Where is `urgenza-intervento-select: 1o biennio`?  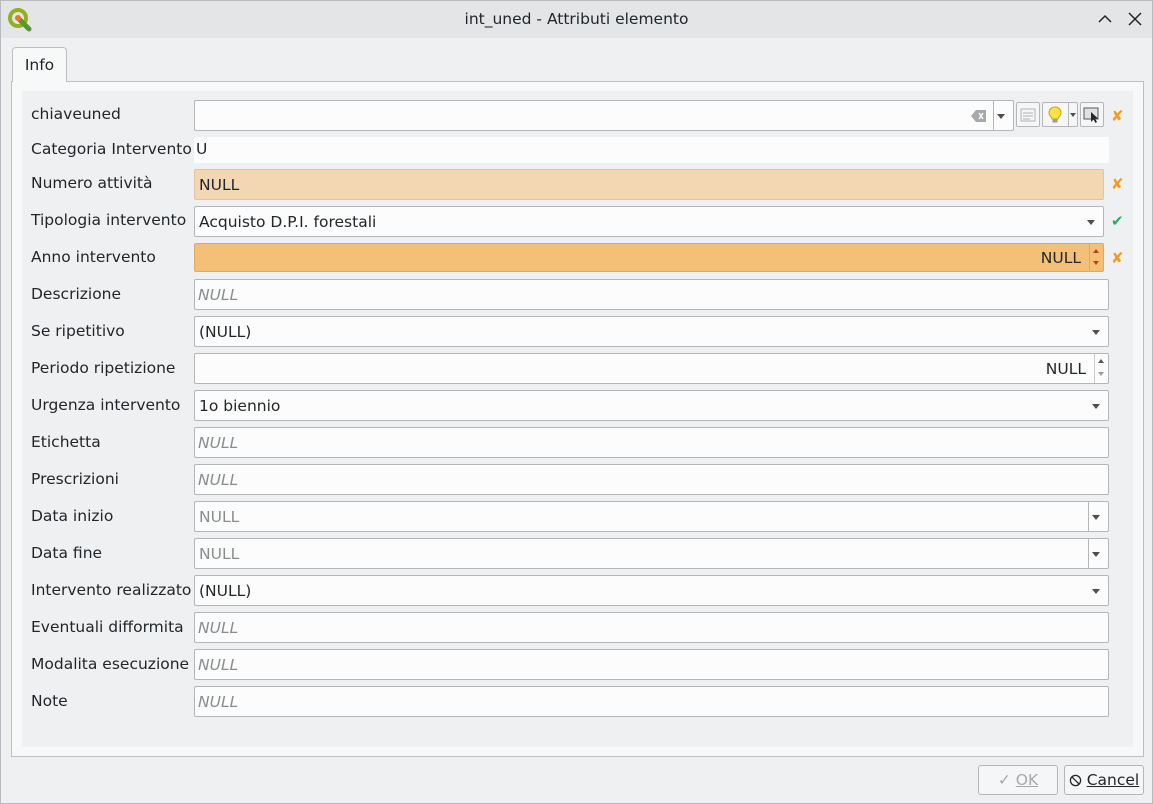
urgenza-intervento-select: 1o biennio is located at coordinates (651, 405).